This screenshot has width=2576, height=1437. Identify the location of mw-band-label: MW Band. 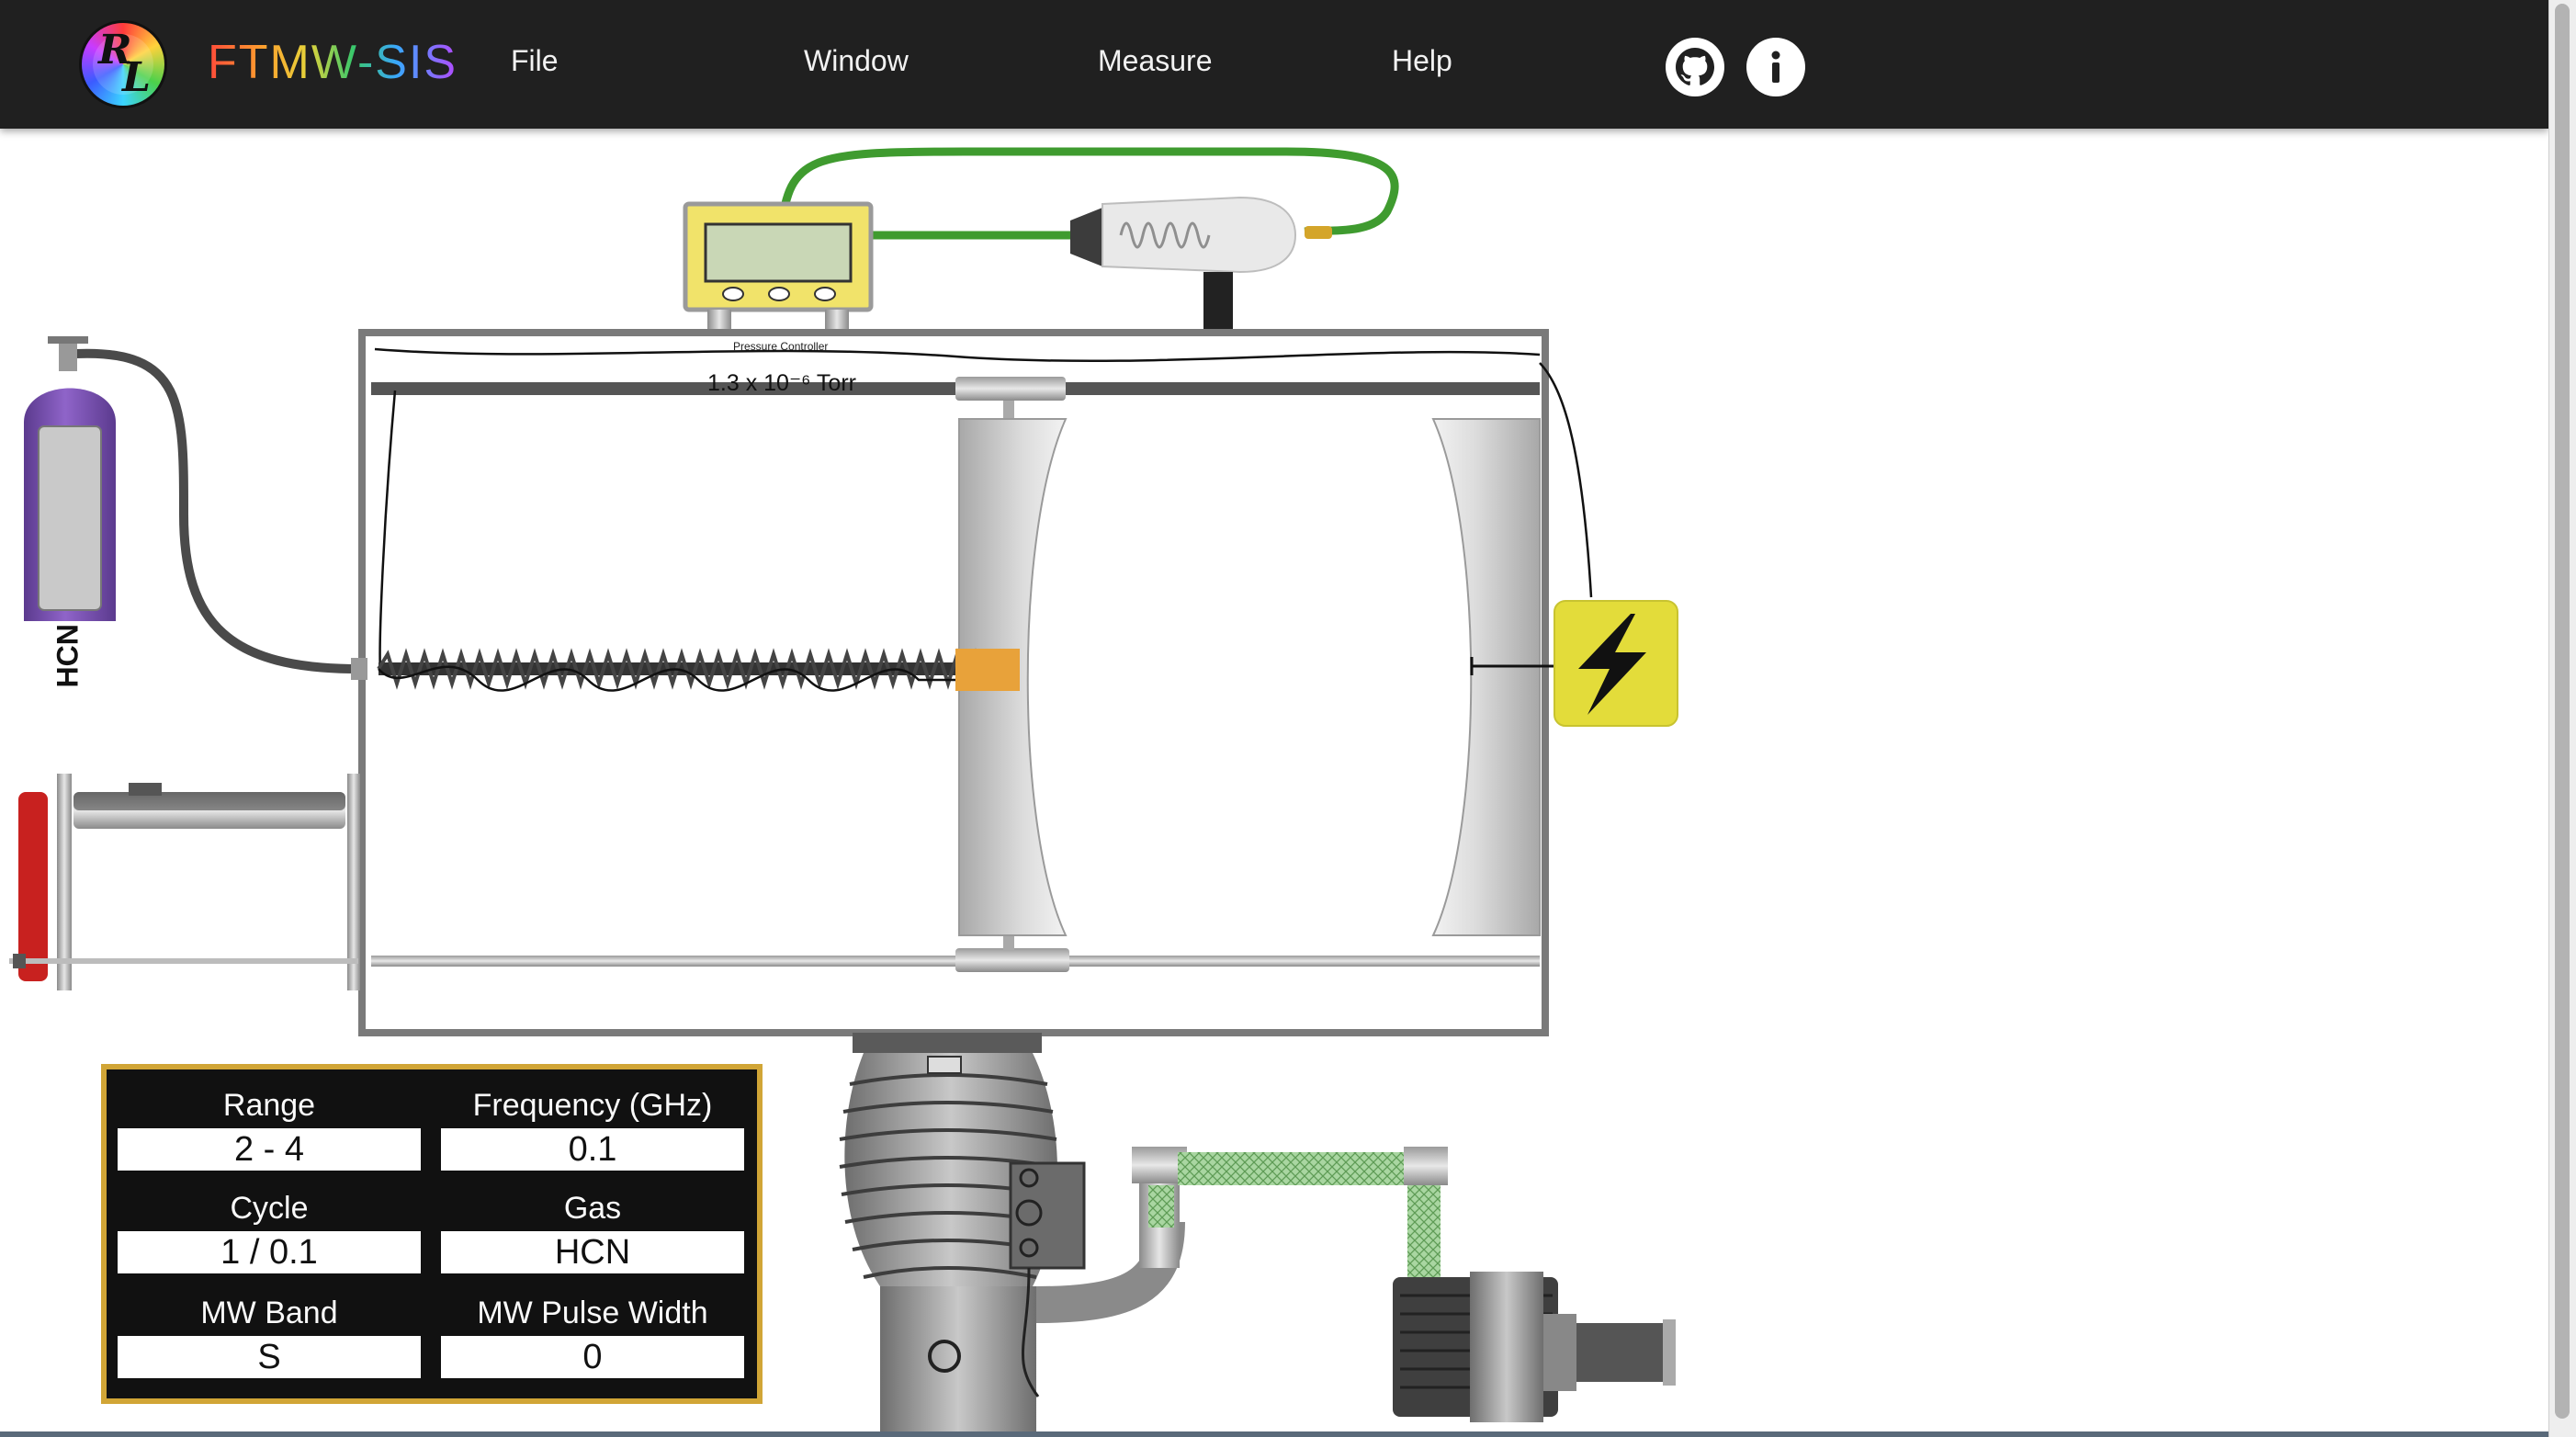
(269, 1313).